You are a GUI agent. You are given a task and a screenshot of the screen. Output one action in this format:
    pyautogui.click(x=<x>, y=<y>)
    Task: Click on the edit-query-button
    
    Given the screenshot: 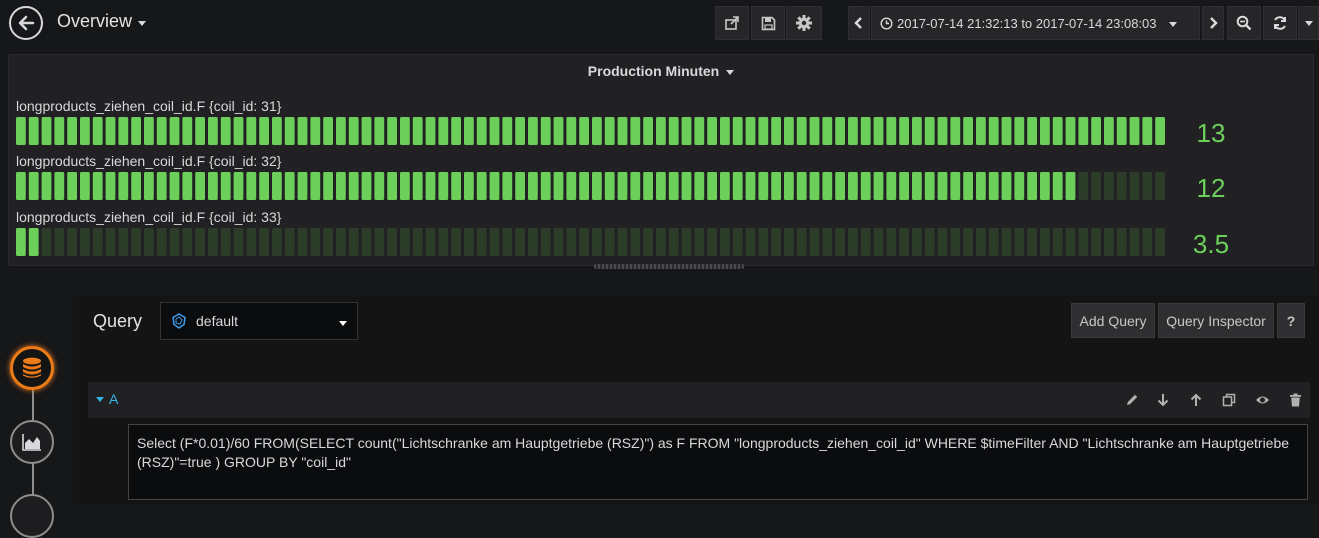 What is the action you would take?
    pyautogui.click(x=1132, y=400)
    